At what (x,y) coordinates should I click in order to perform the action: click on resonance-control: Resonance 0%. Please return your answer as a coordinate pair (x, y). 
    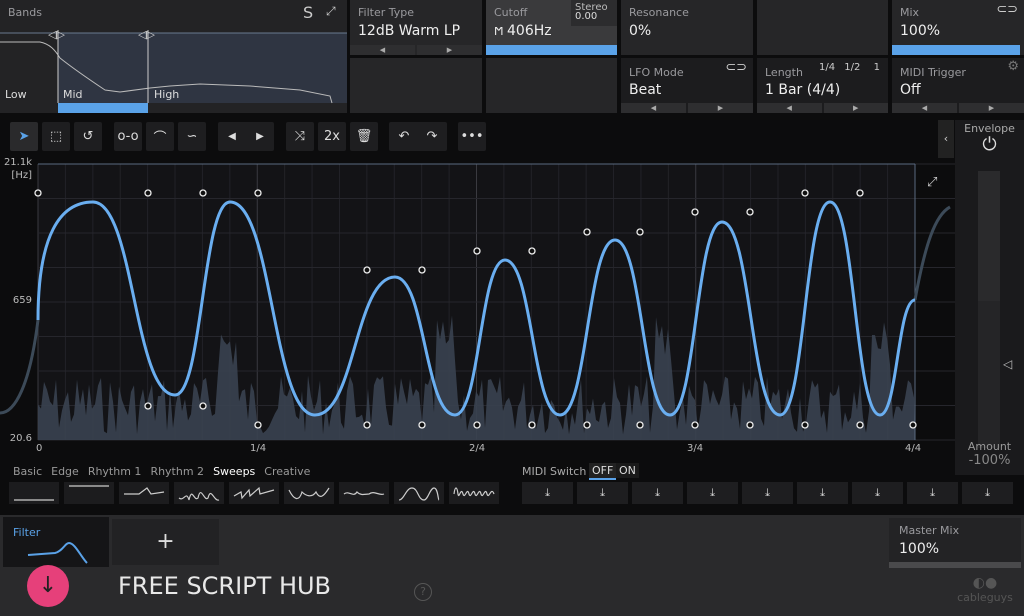
    Looking at the image, I should click on (687, 27).